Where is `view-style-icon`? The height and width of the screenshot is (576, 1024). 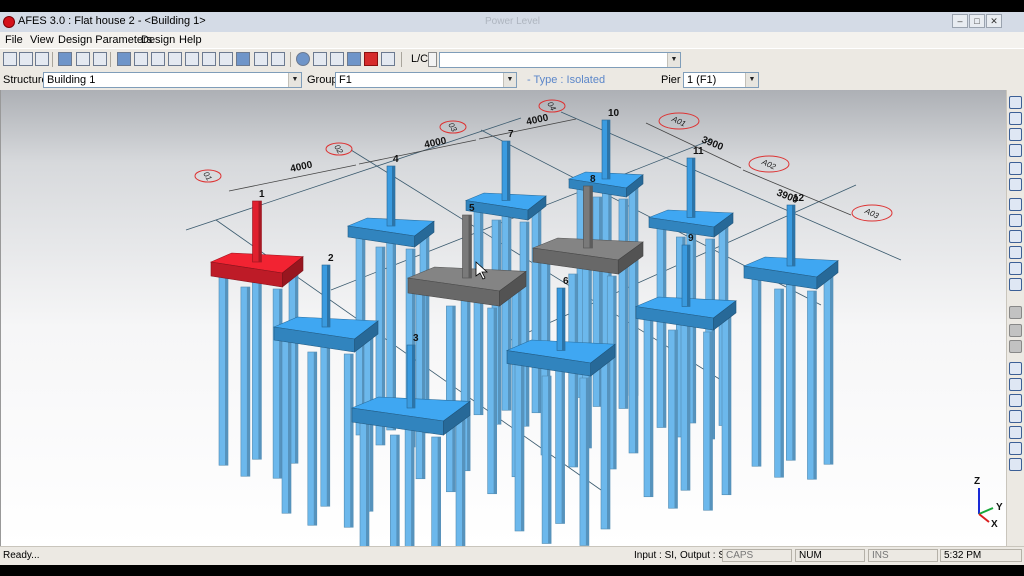
view-style-icon is located at coordinates (1015, 284).